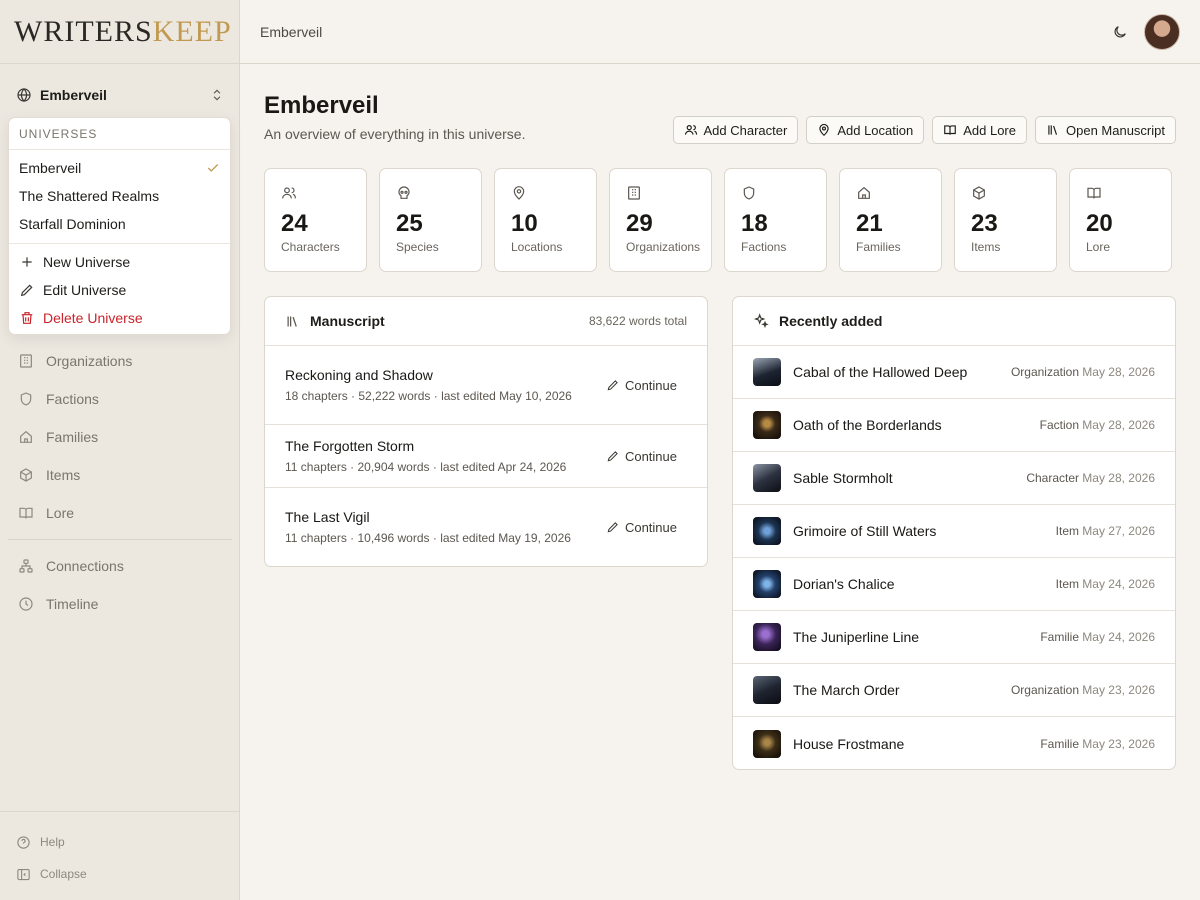 The image size is (1200, 900). Describe the element at coordinates (1120, 220) in the screenshot. I see `stat-card-lore: 20 Lore` at that location.